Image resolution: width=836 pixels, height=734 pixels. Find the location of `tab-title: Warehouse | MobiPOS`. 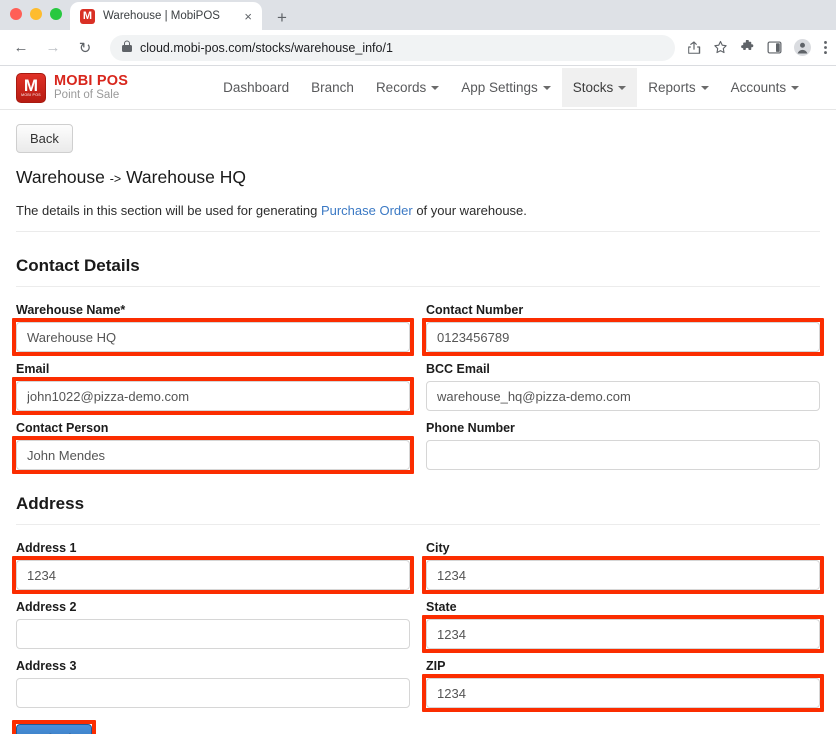

tab-title: Warehouse | MobiPOS is located at coordinates (161, 16).